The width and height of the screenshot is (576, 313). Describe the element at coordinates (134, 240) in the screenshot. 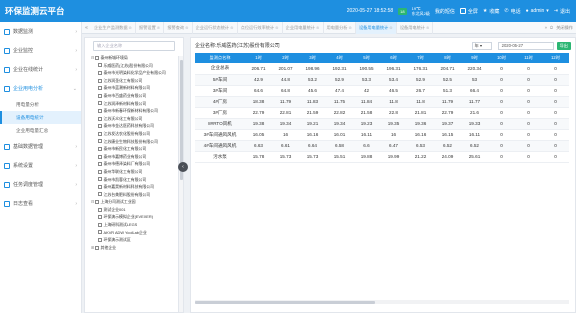

I see `tree-node: 环保演示测试区` at that location.